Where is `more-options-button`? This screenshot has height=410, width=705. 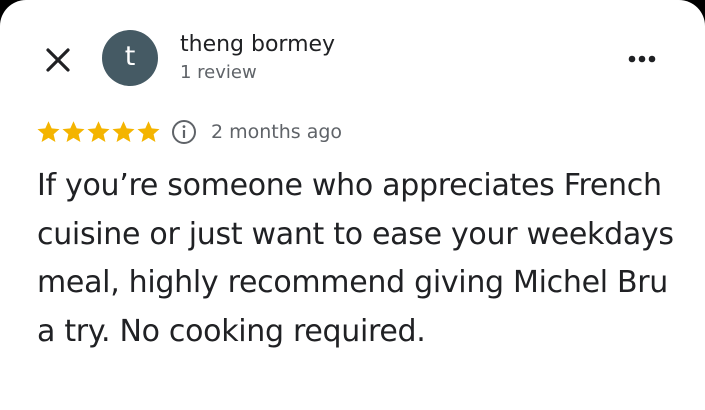 more-options-button is located at coordinates (642, 59).